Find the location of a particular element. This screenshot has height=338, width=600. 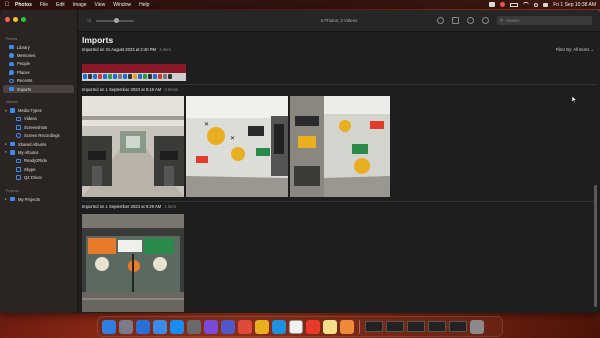

photo-entrance is located at coordinates (133, 263).